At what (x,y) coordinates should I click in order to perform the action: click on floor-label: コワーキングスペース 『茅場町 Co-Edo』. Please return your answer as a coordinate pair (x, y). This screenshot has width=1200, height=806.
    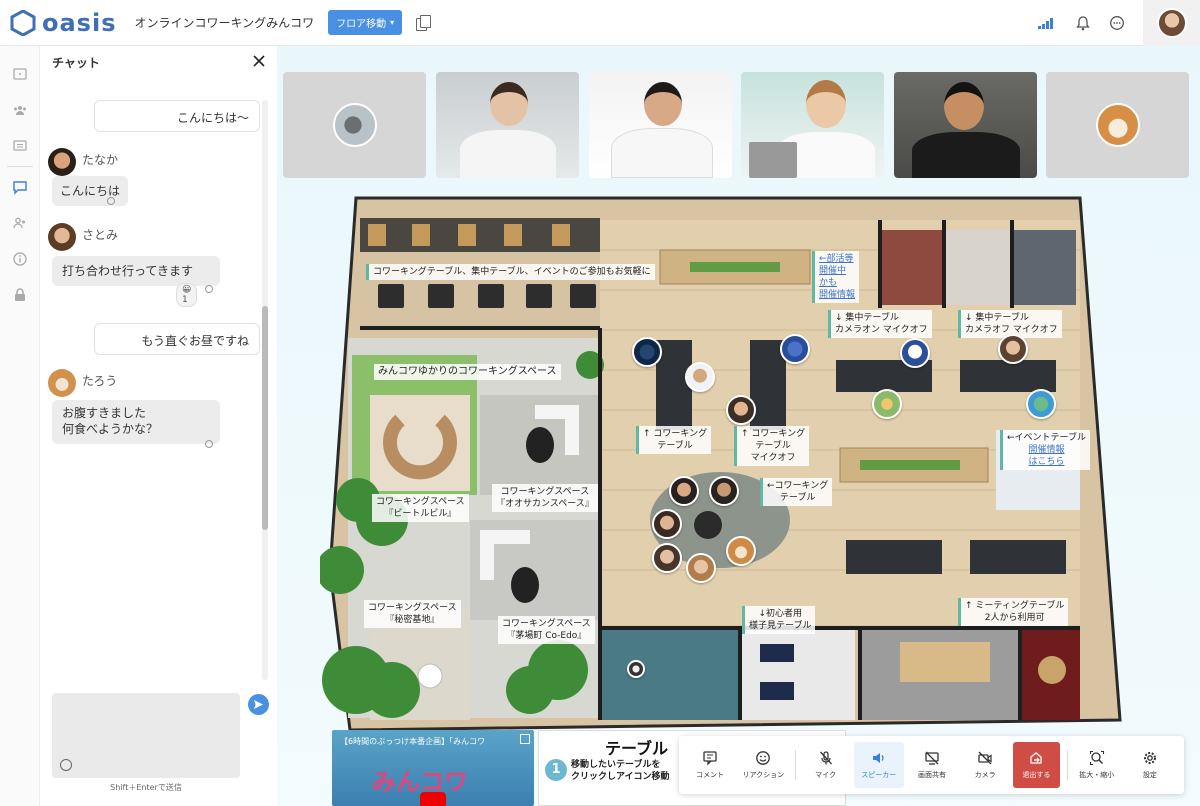
    Looking at the image, I should click on (546, 630).